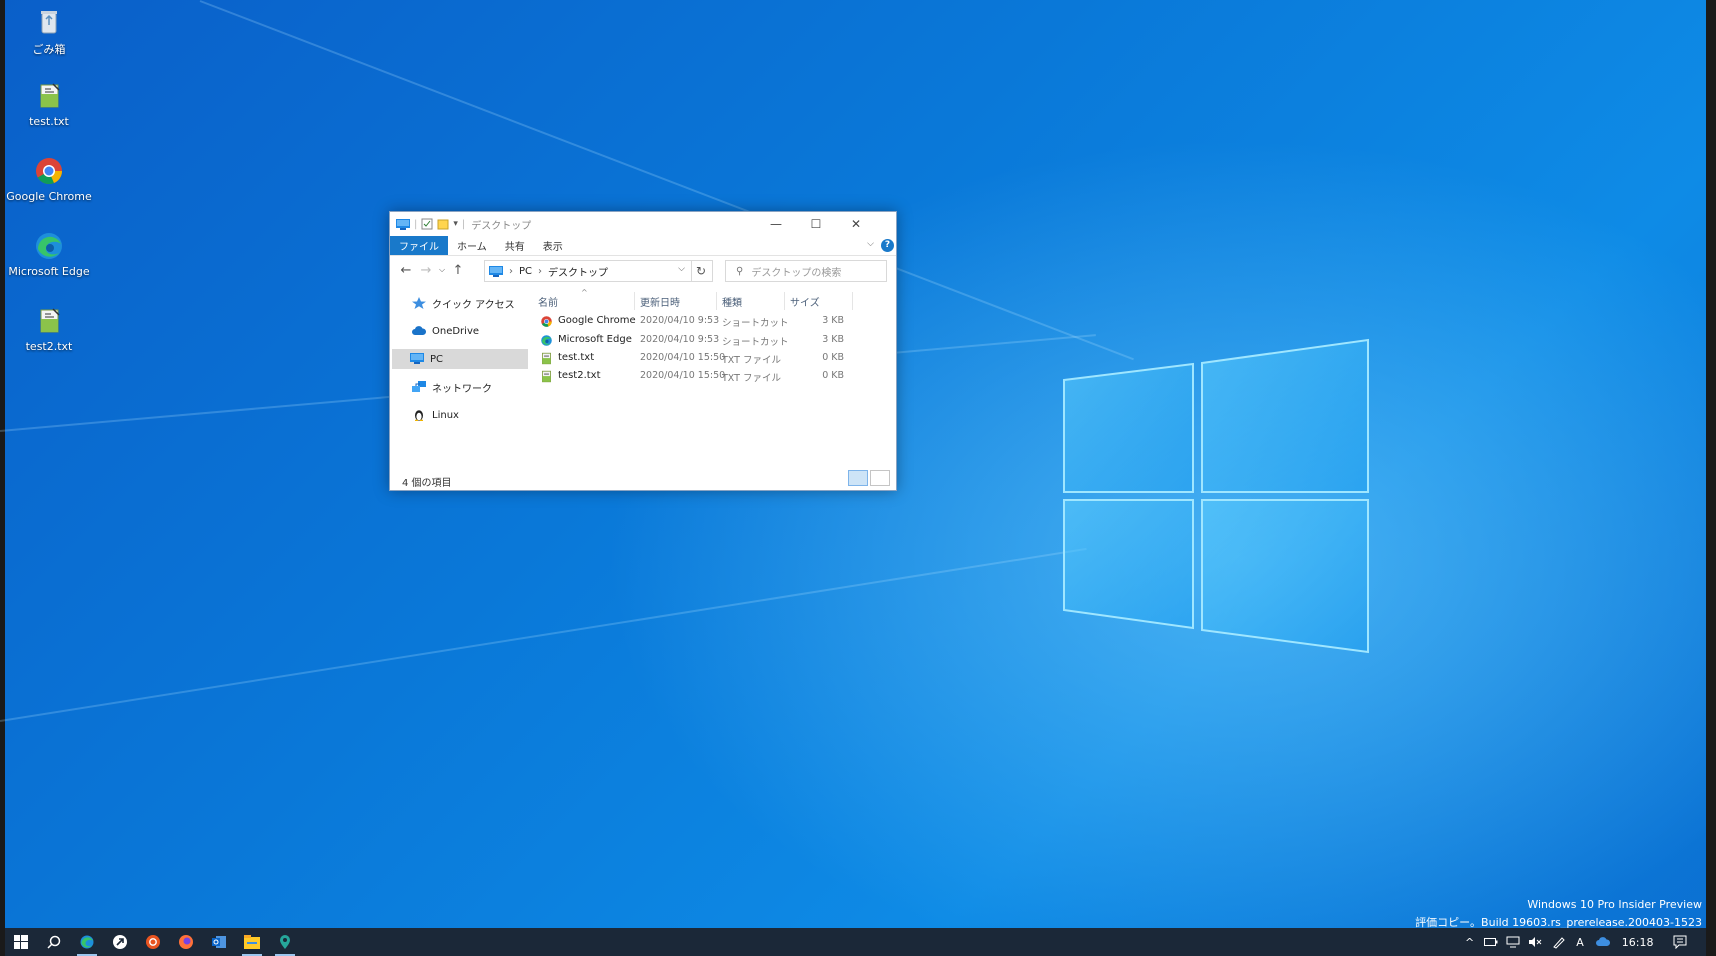 This screenshot has width=1716, height=956. I want to click on nav-item-pc: PC, so click(460, 359).